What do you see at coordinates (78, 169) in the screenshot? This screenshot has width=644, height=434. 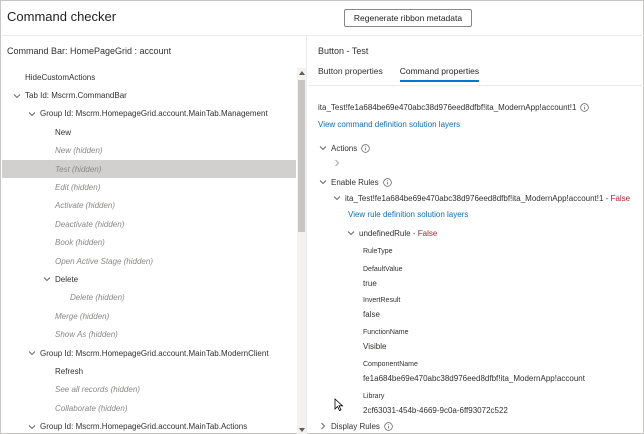 I see `tree-item-label: Test (hidden)` at bounding box center [78, 169].